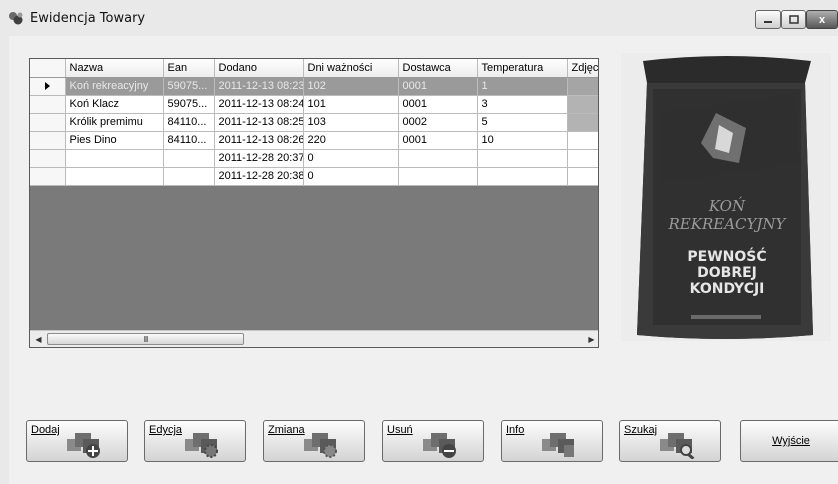  Describe the element at coordinates (259, 122) in the screenshot. I see `cell-dodano: 2011-12-13 08:25` at that location.